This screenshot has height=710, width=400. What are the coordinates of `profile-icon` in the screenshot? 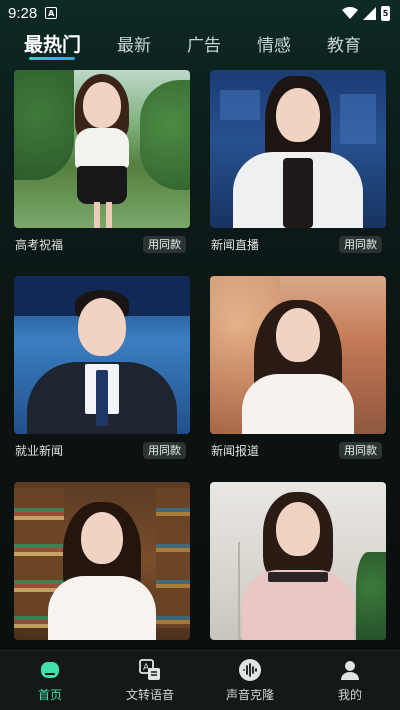 It's located at (350, 670).